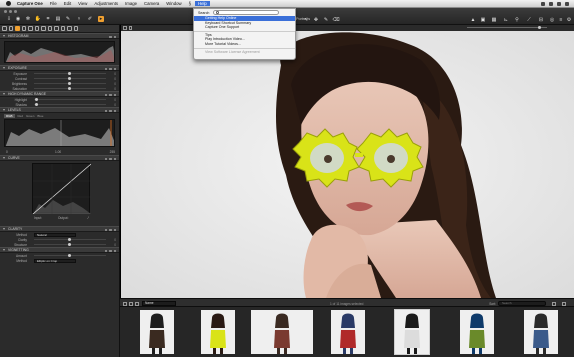  I want to click on cursor-tool-icon: ▸, so click(101, 19).